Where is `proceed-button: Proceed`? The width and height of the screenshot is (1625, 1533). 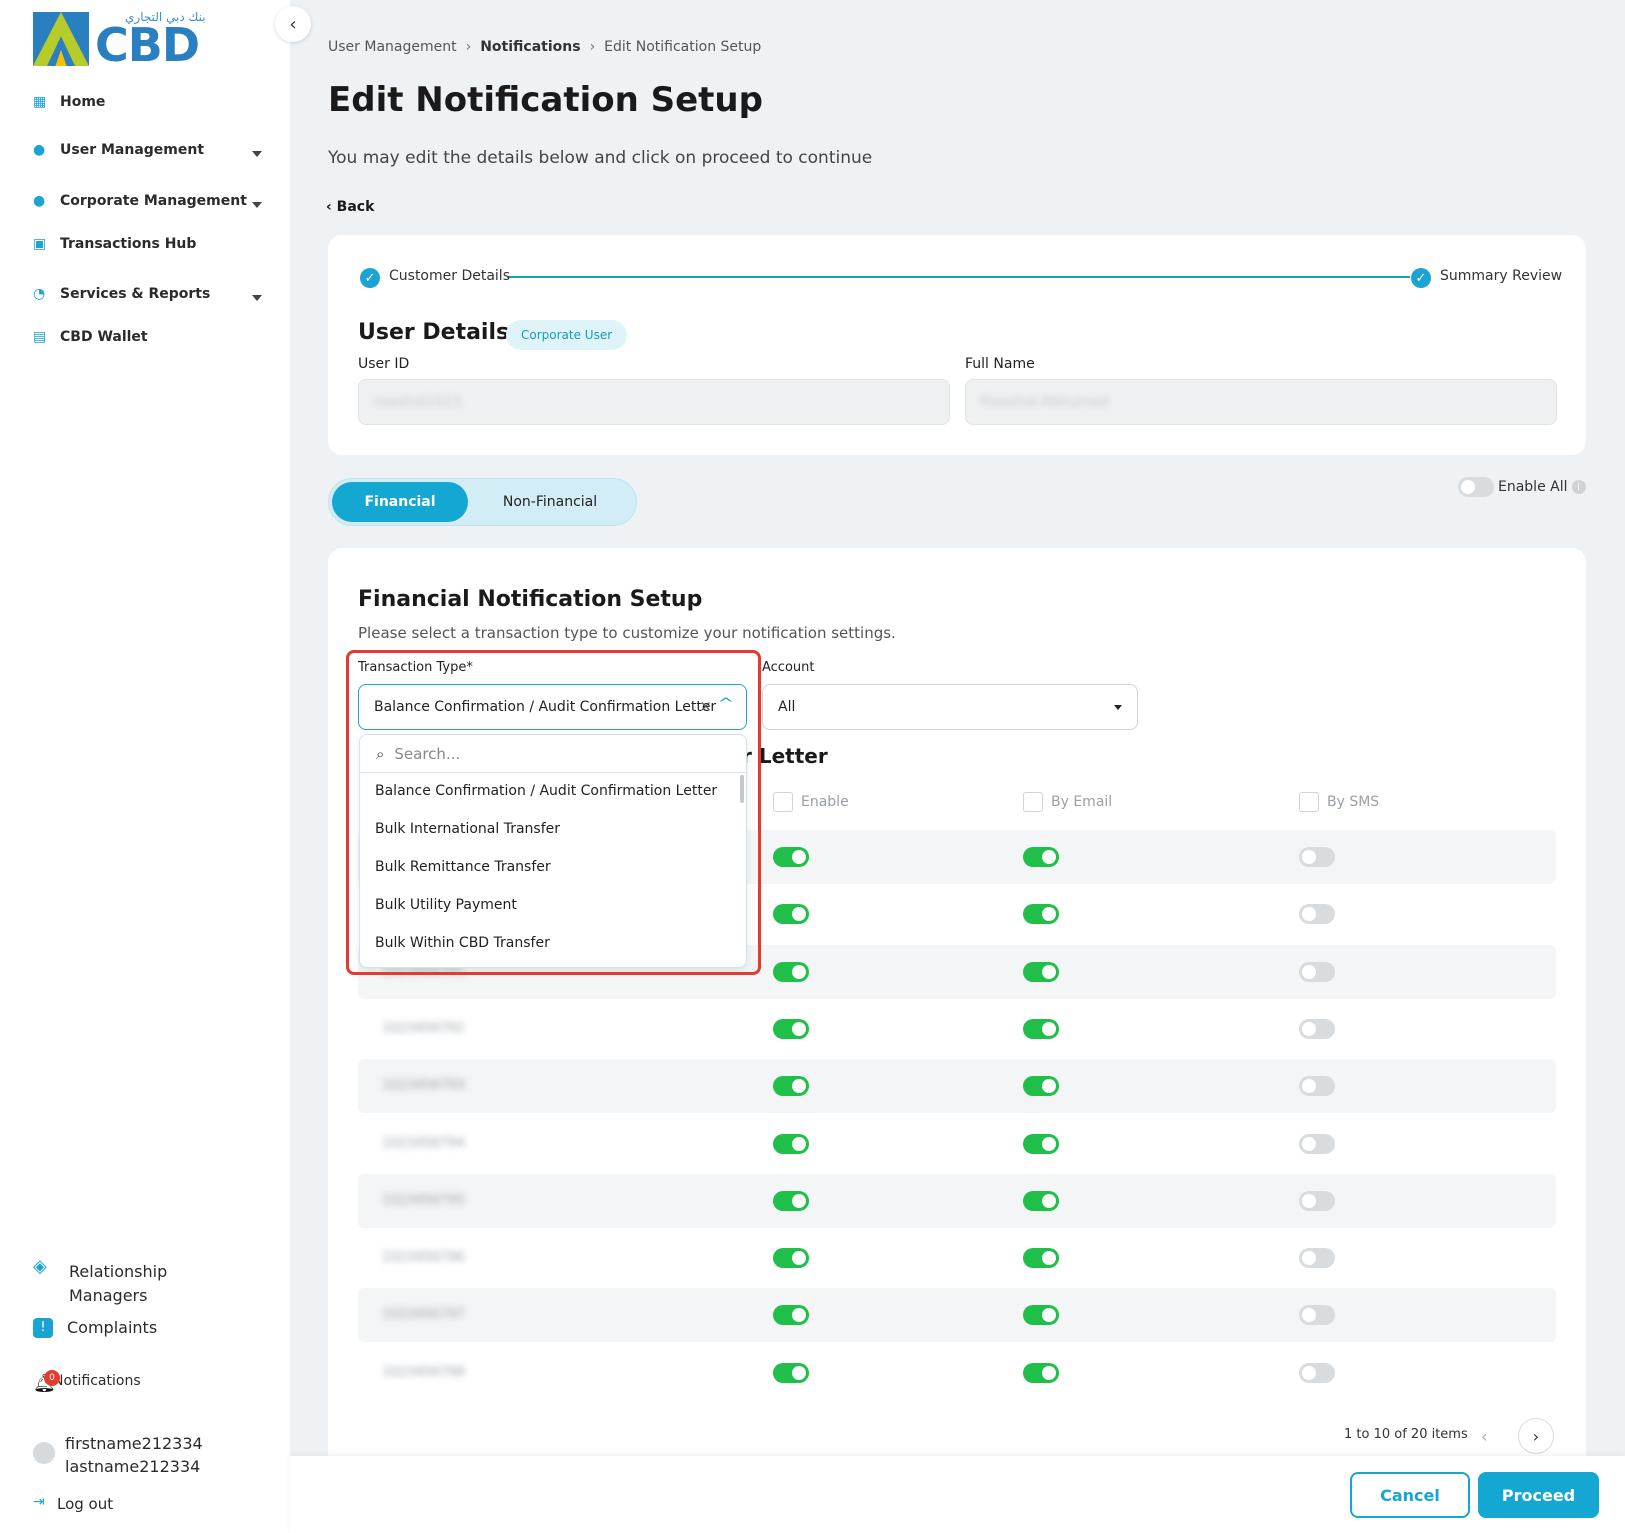 proceed-button: Proceed is located at coordinates (1538, 1495).